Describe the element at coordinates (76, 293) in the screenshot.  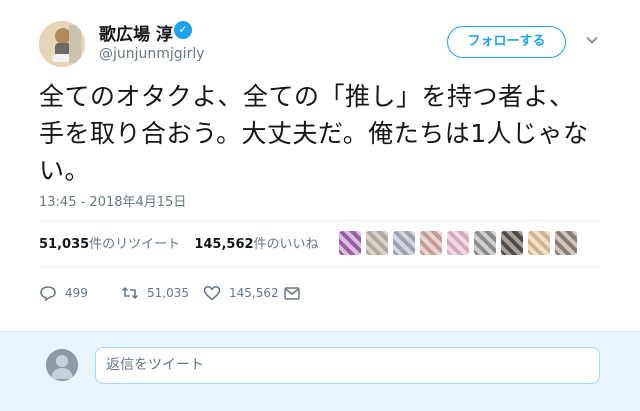
I see `reply-count: 499` at that location.